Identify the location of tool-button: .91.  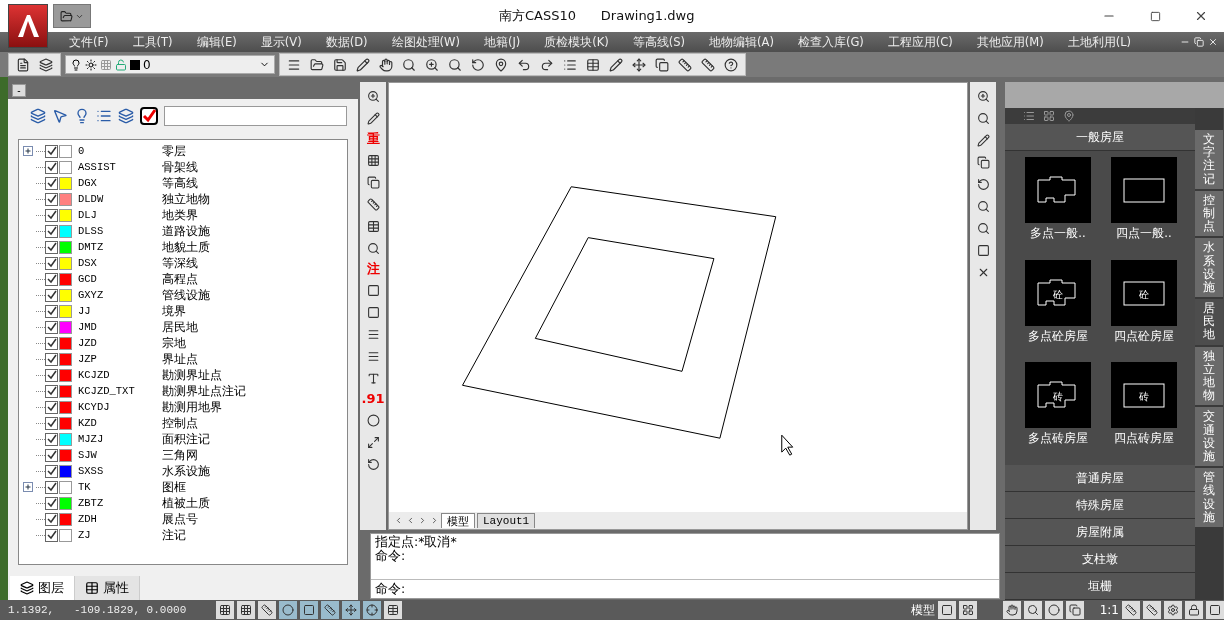
(373, 399).